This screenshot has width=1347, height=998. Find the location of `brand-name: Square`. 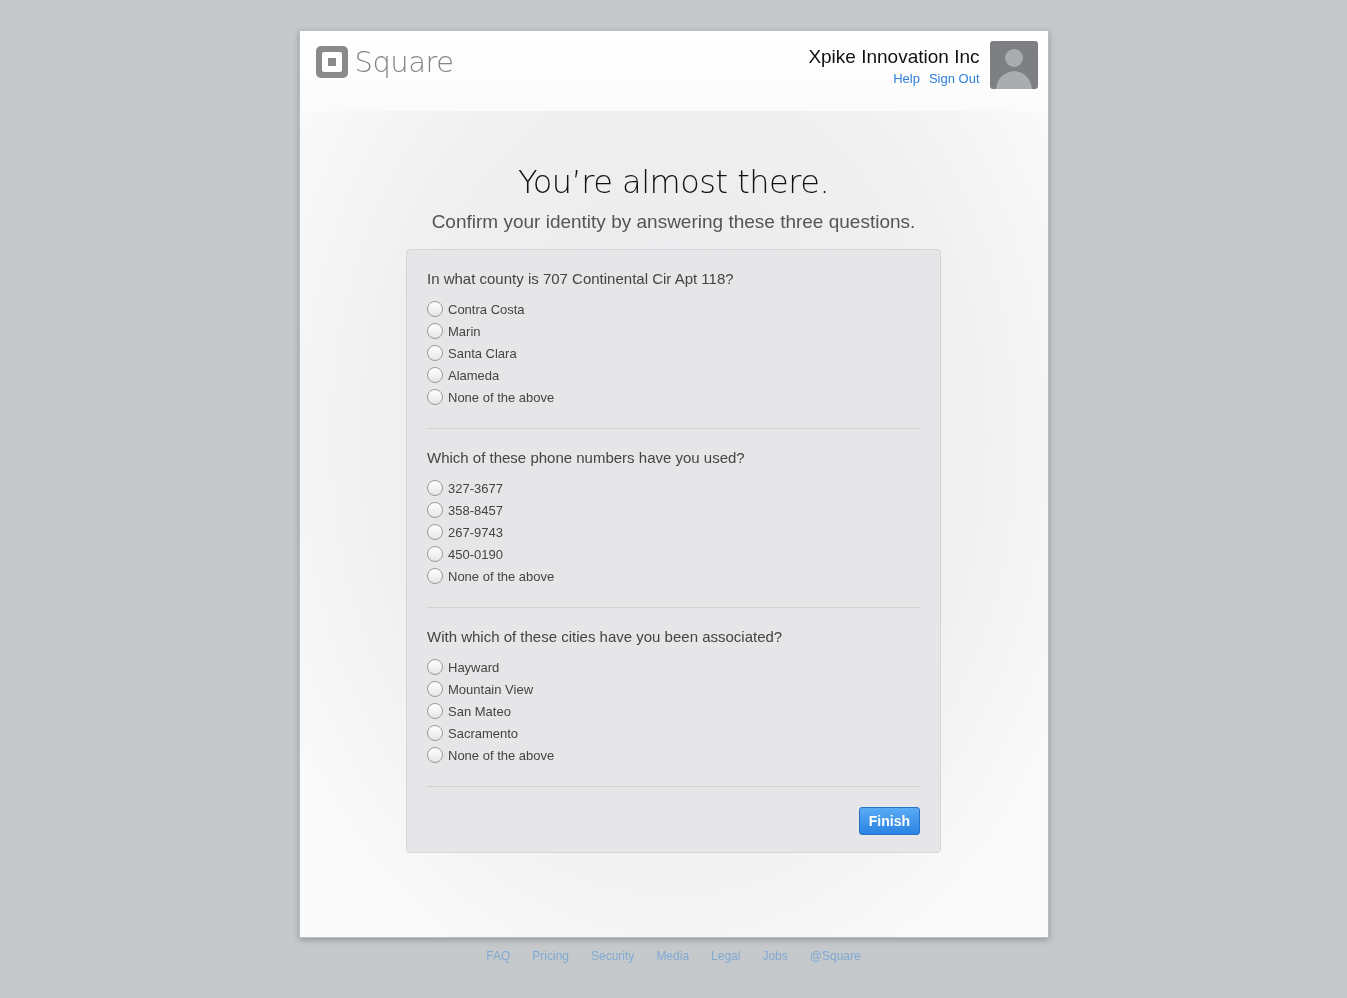

brand-name: Square is located at coordinates (404, 62).